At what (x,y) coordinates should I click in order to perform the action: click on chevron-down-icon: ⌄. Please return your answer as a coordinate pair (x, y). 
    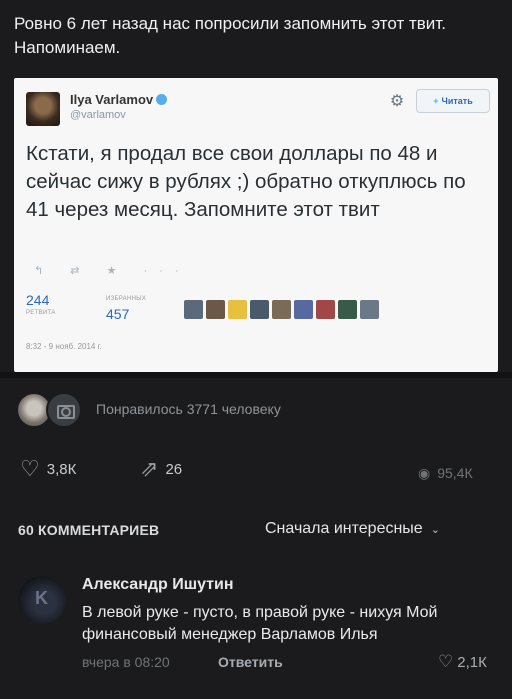
    Looking at the image, I should click on (435, 530).